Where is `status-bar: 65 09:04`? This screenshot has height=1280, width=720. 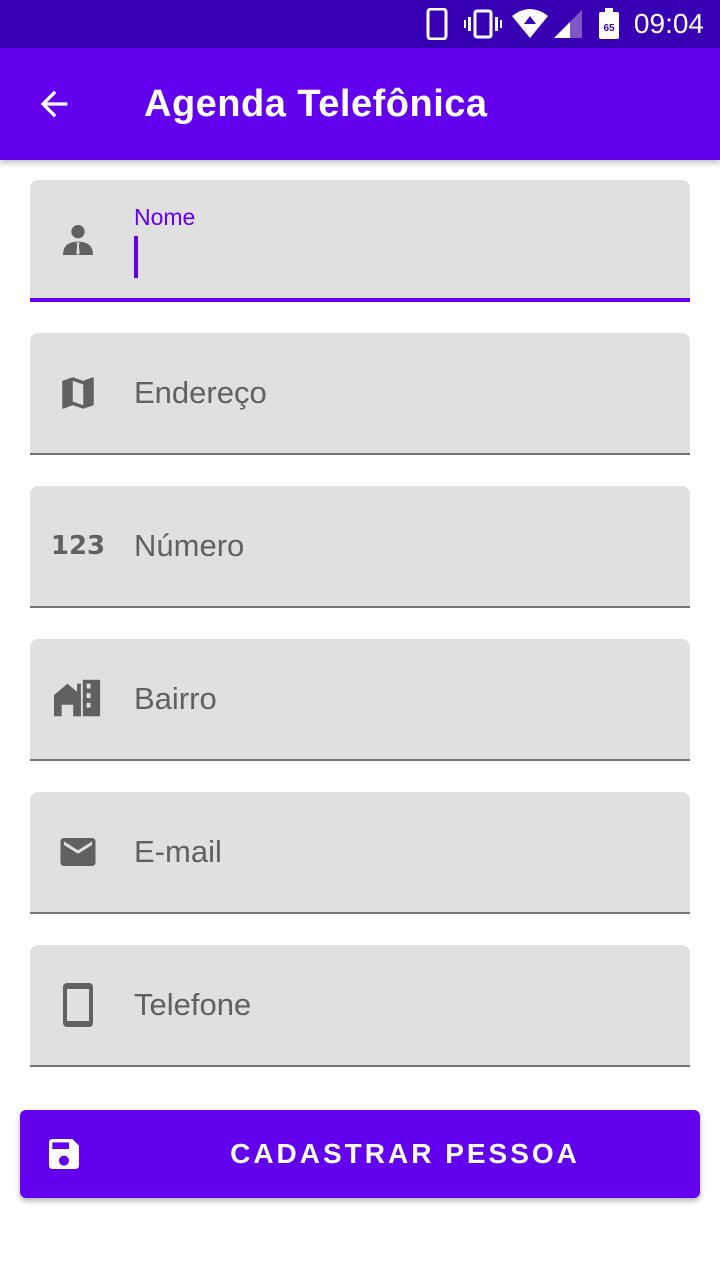 status-bar: 65 09:04 is located at coordinates (360, 24).